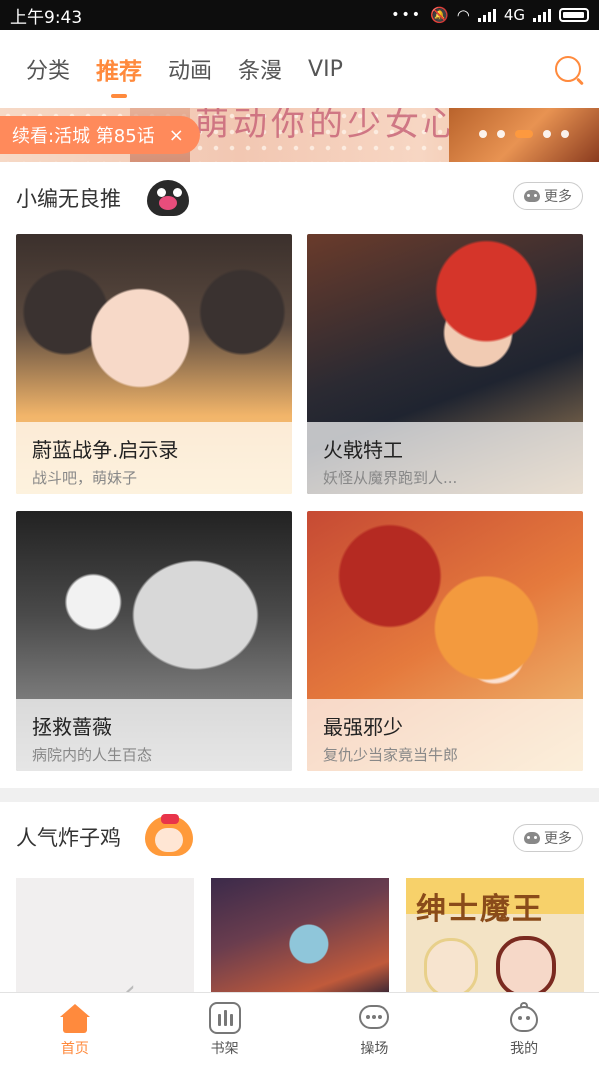  Describe the element at coordinates (68, 838) in the screenshot. I see `section-title: 人气炸子鸡` at that location.